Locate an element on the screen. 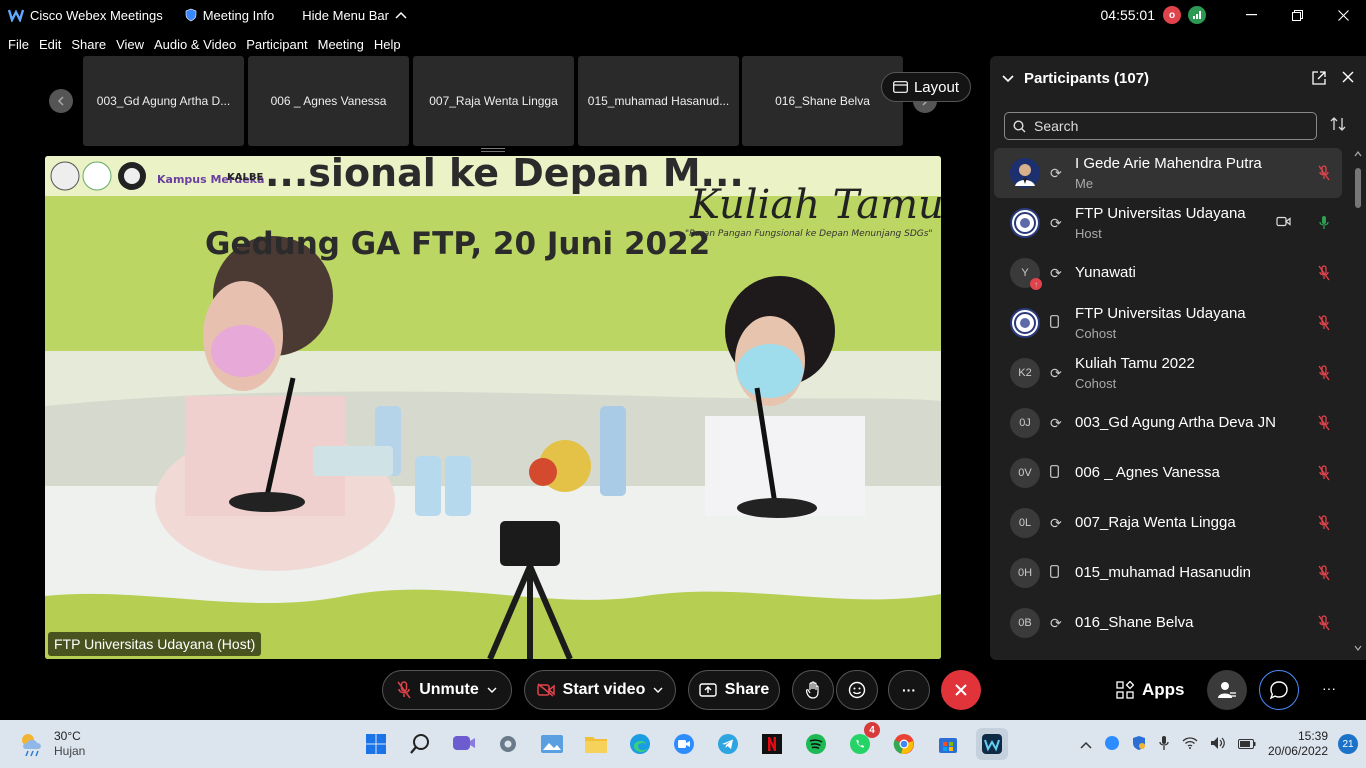 The width and height of the screenshot is (1366, 768). chrome-icon is located at coordinates (903, 744).